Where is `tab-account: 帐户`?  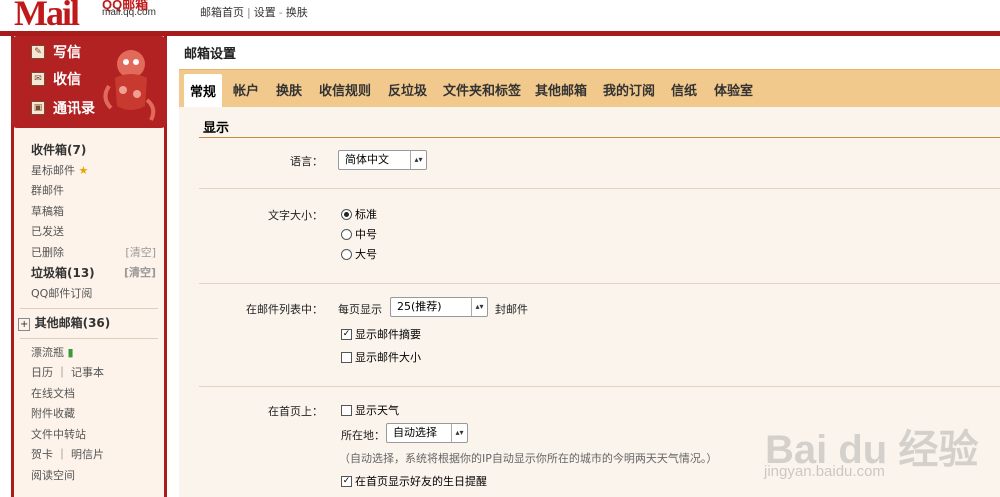 tab-account: 帐户 is located at coordinates (246, 89).